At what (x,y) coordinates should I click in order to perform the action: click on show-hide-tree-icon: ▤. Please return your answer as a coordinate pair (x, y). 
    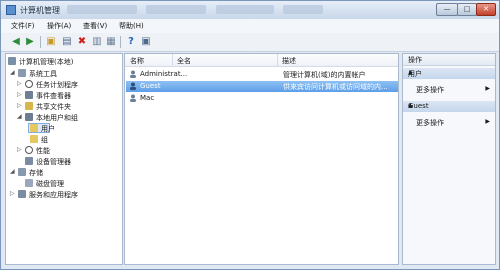
    Looking at the image, I should click on (67, 42).